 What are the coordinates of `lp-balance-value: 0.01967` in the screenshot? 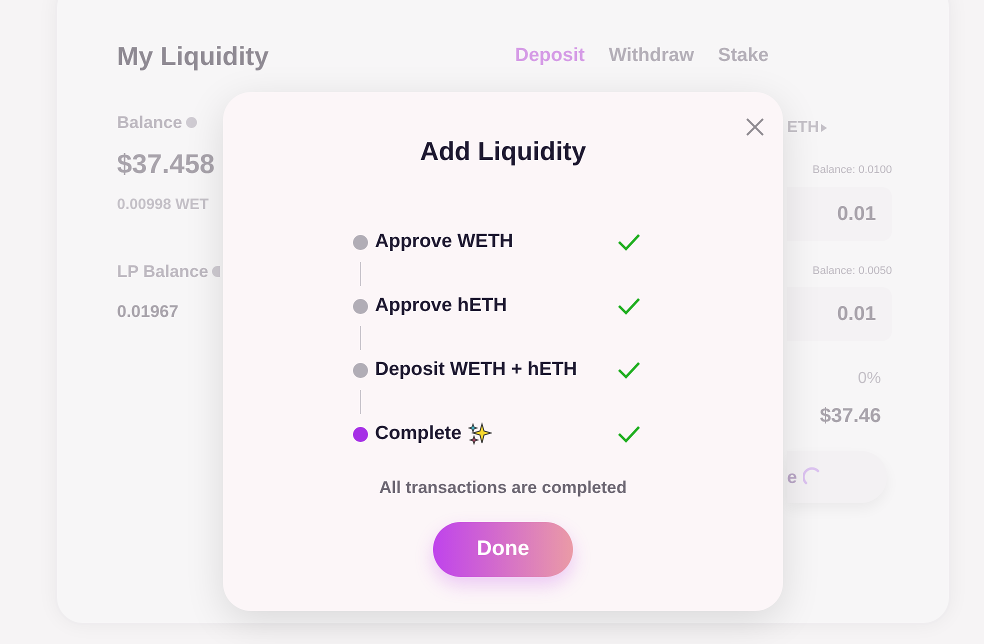 It's located at (148, 312).